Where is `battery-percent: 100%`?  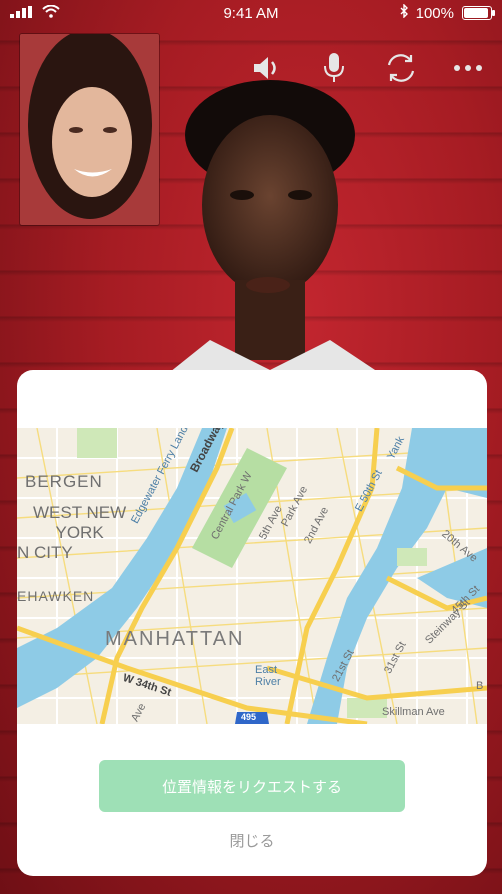
battery-percent: 100% is located at coordinates (434, 13).